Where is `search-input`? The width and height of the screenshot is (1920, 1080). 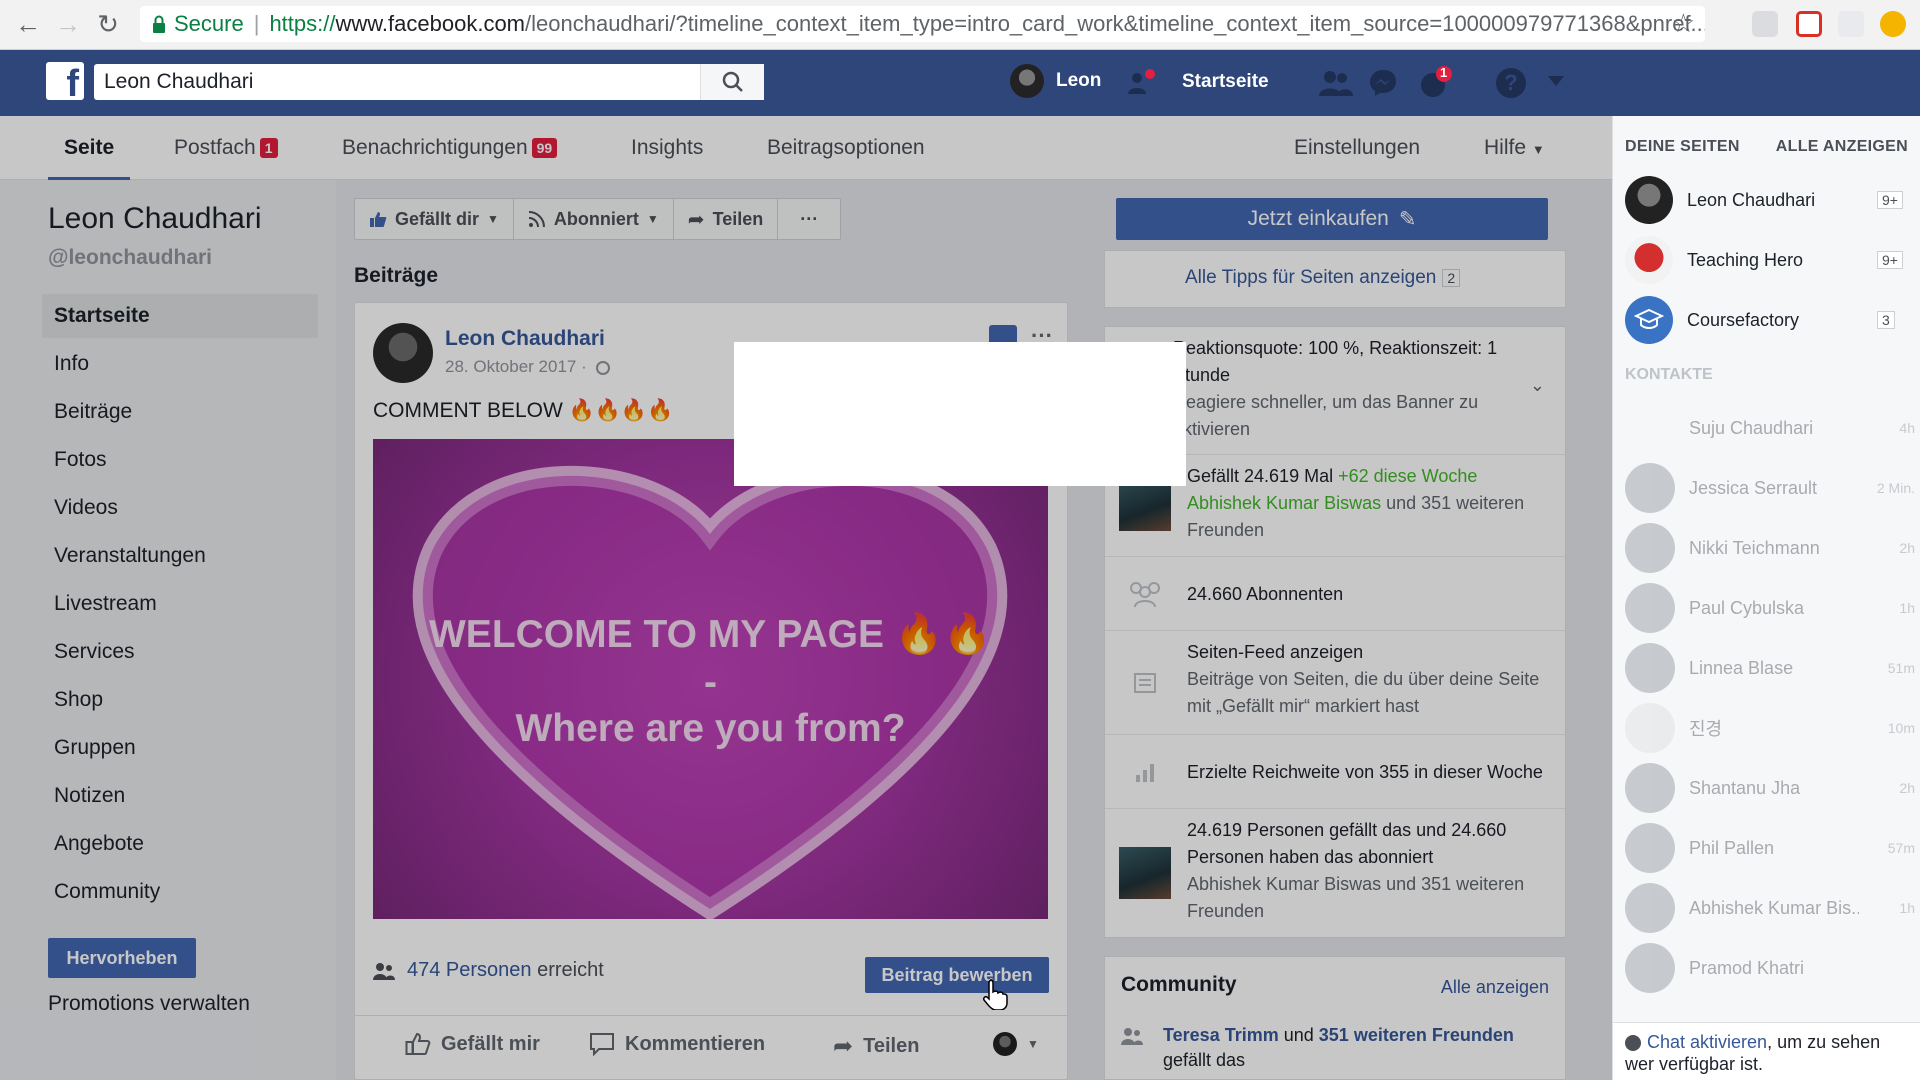
search-input is located at coordinates (394, 82).